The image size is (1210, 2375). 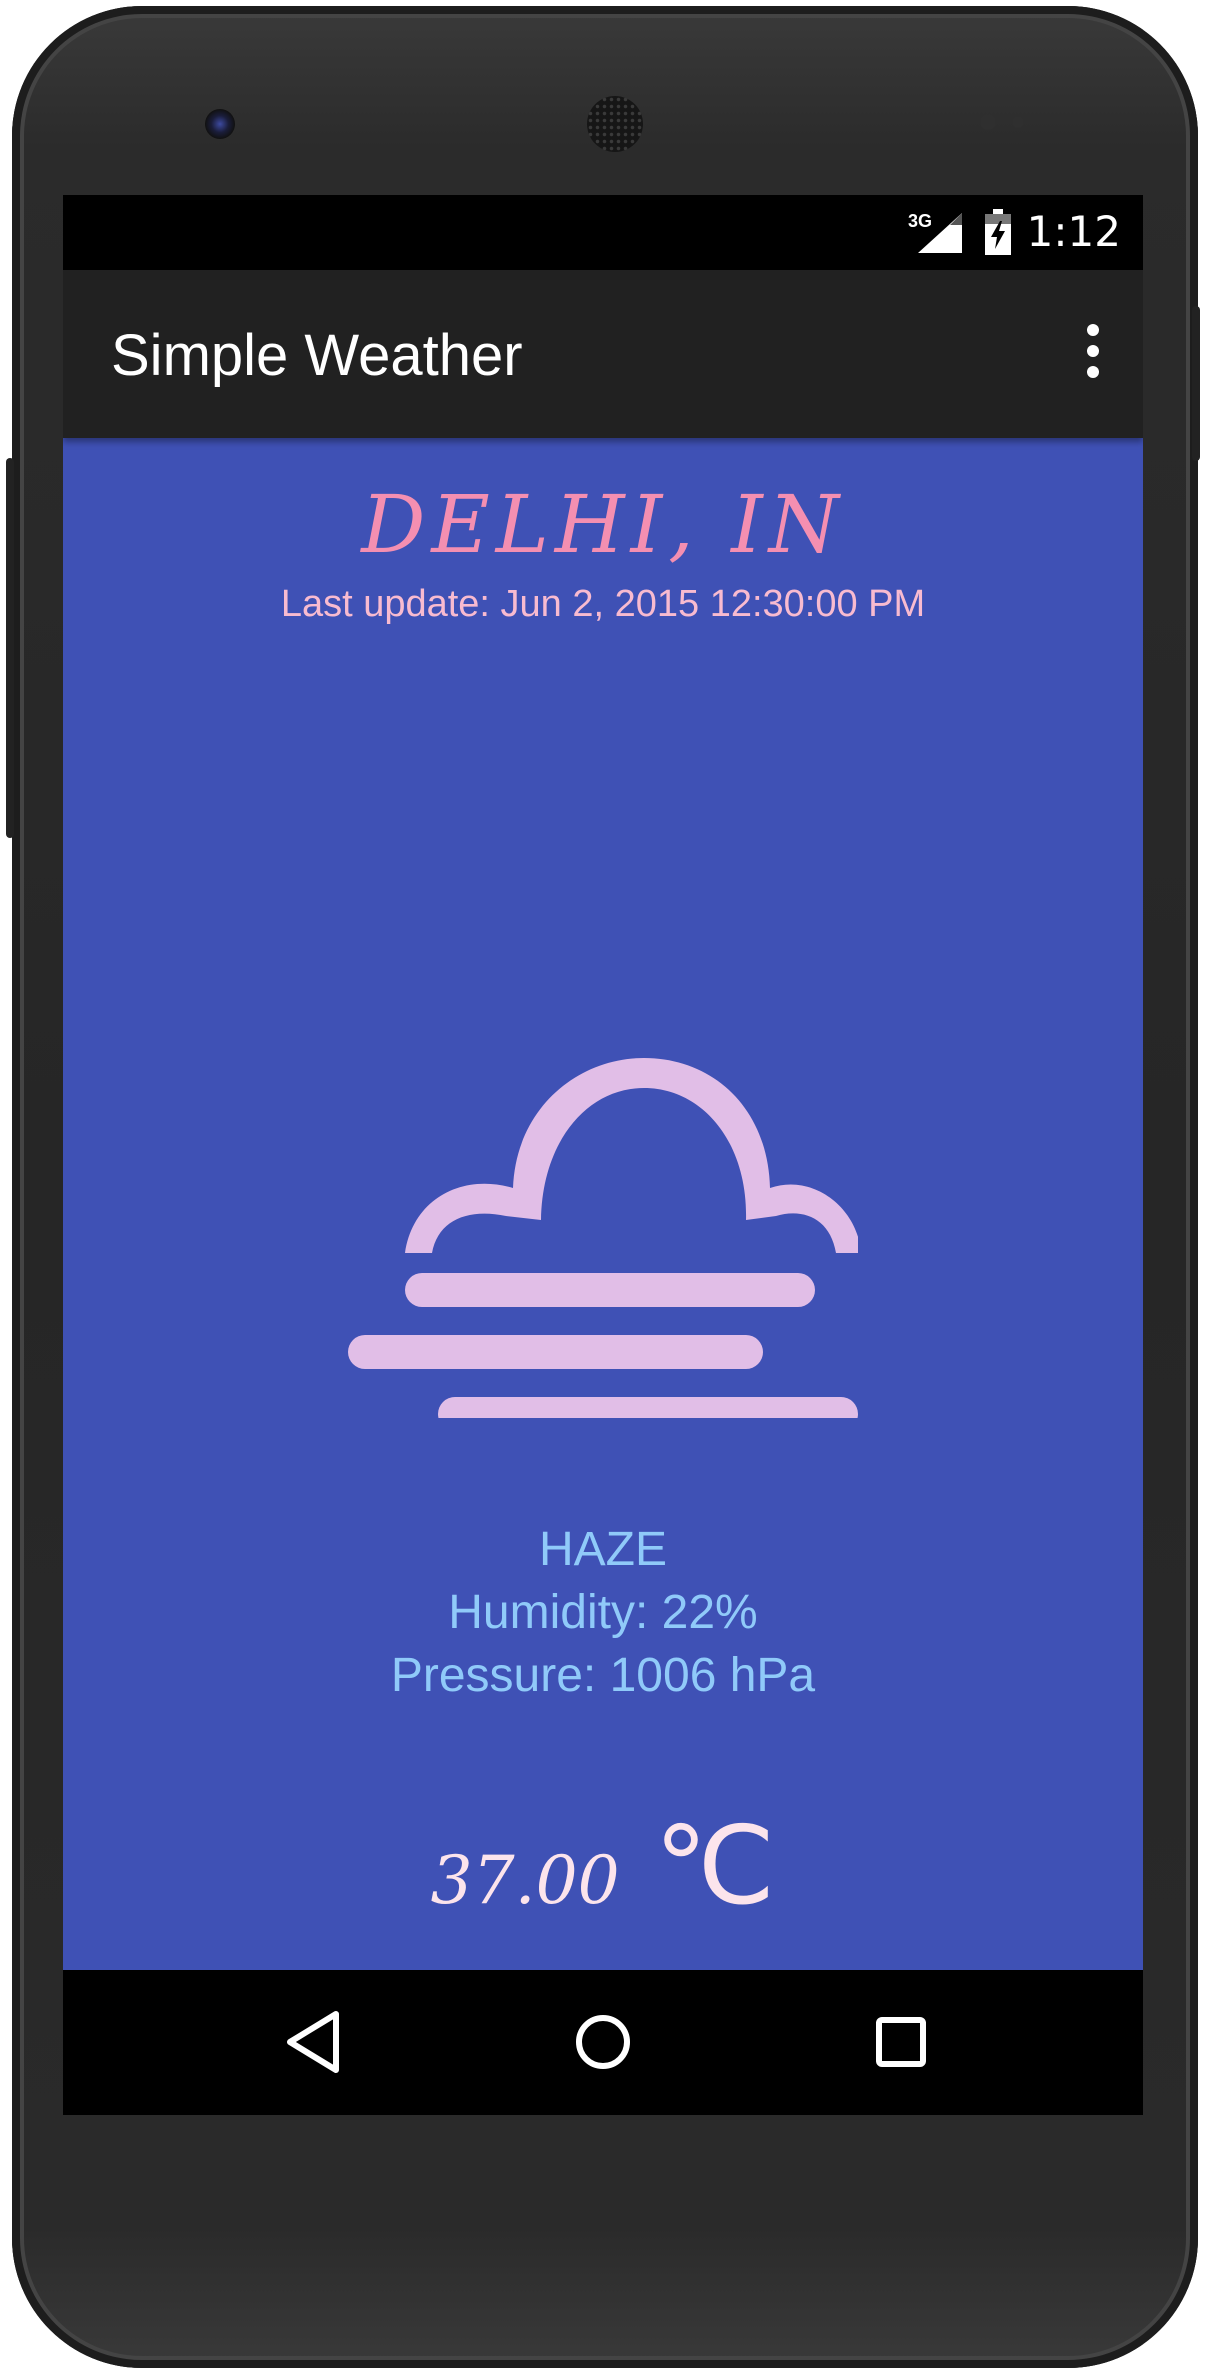 What do you see at coordinates (615, 124) in the screenshot?
I see `earpiece-speaker` at bounding box center [615, 124].